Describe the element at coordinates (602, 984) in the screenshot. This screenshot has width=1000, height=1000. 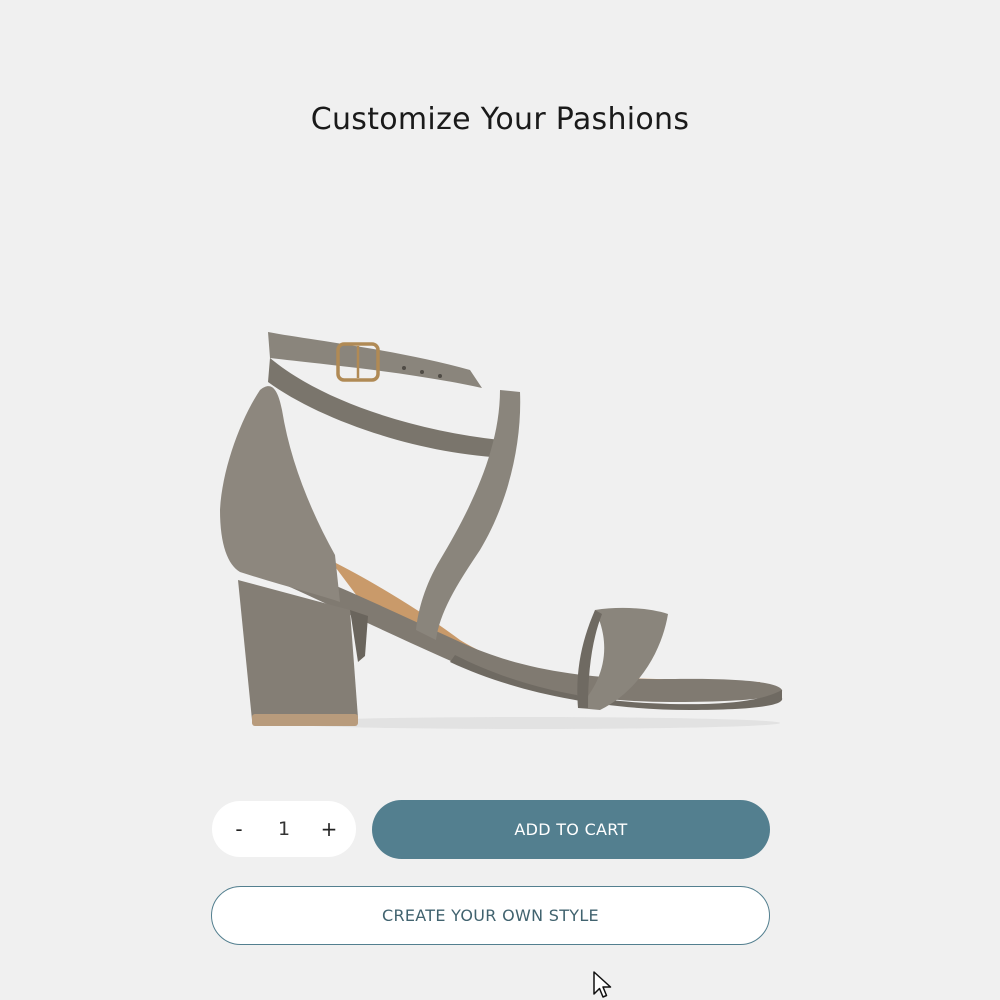
I see `mouse-cursor-icon` at that location.